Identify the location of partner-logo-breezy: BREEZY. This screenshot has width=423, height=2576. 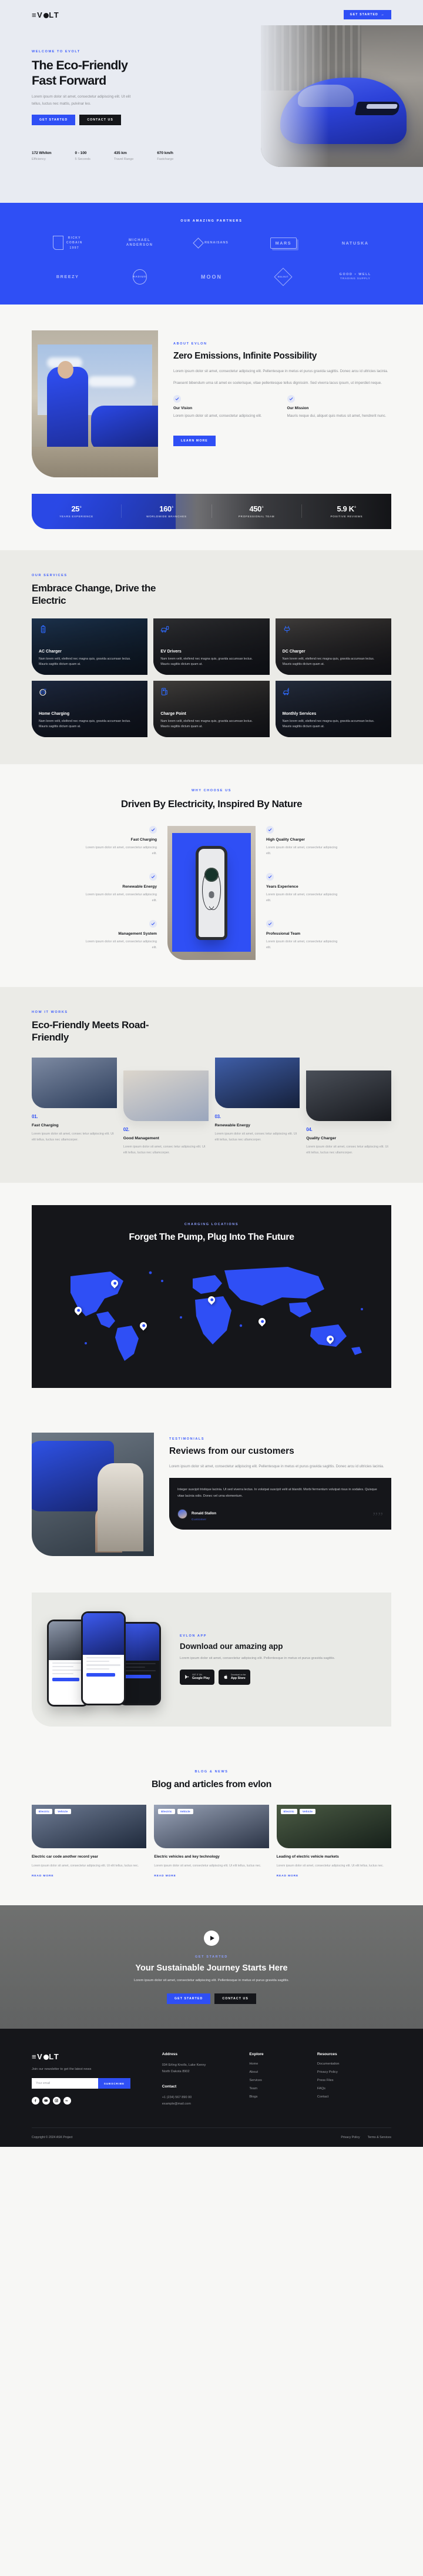
(67, 277).